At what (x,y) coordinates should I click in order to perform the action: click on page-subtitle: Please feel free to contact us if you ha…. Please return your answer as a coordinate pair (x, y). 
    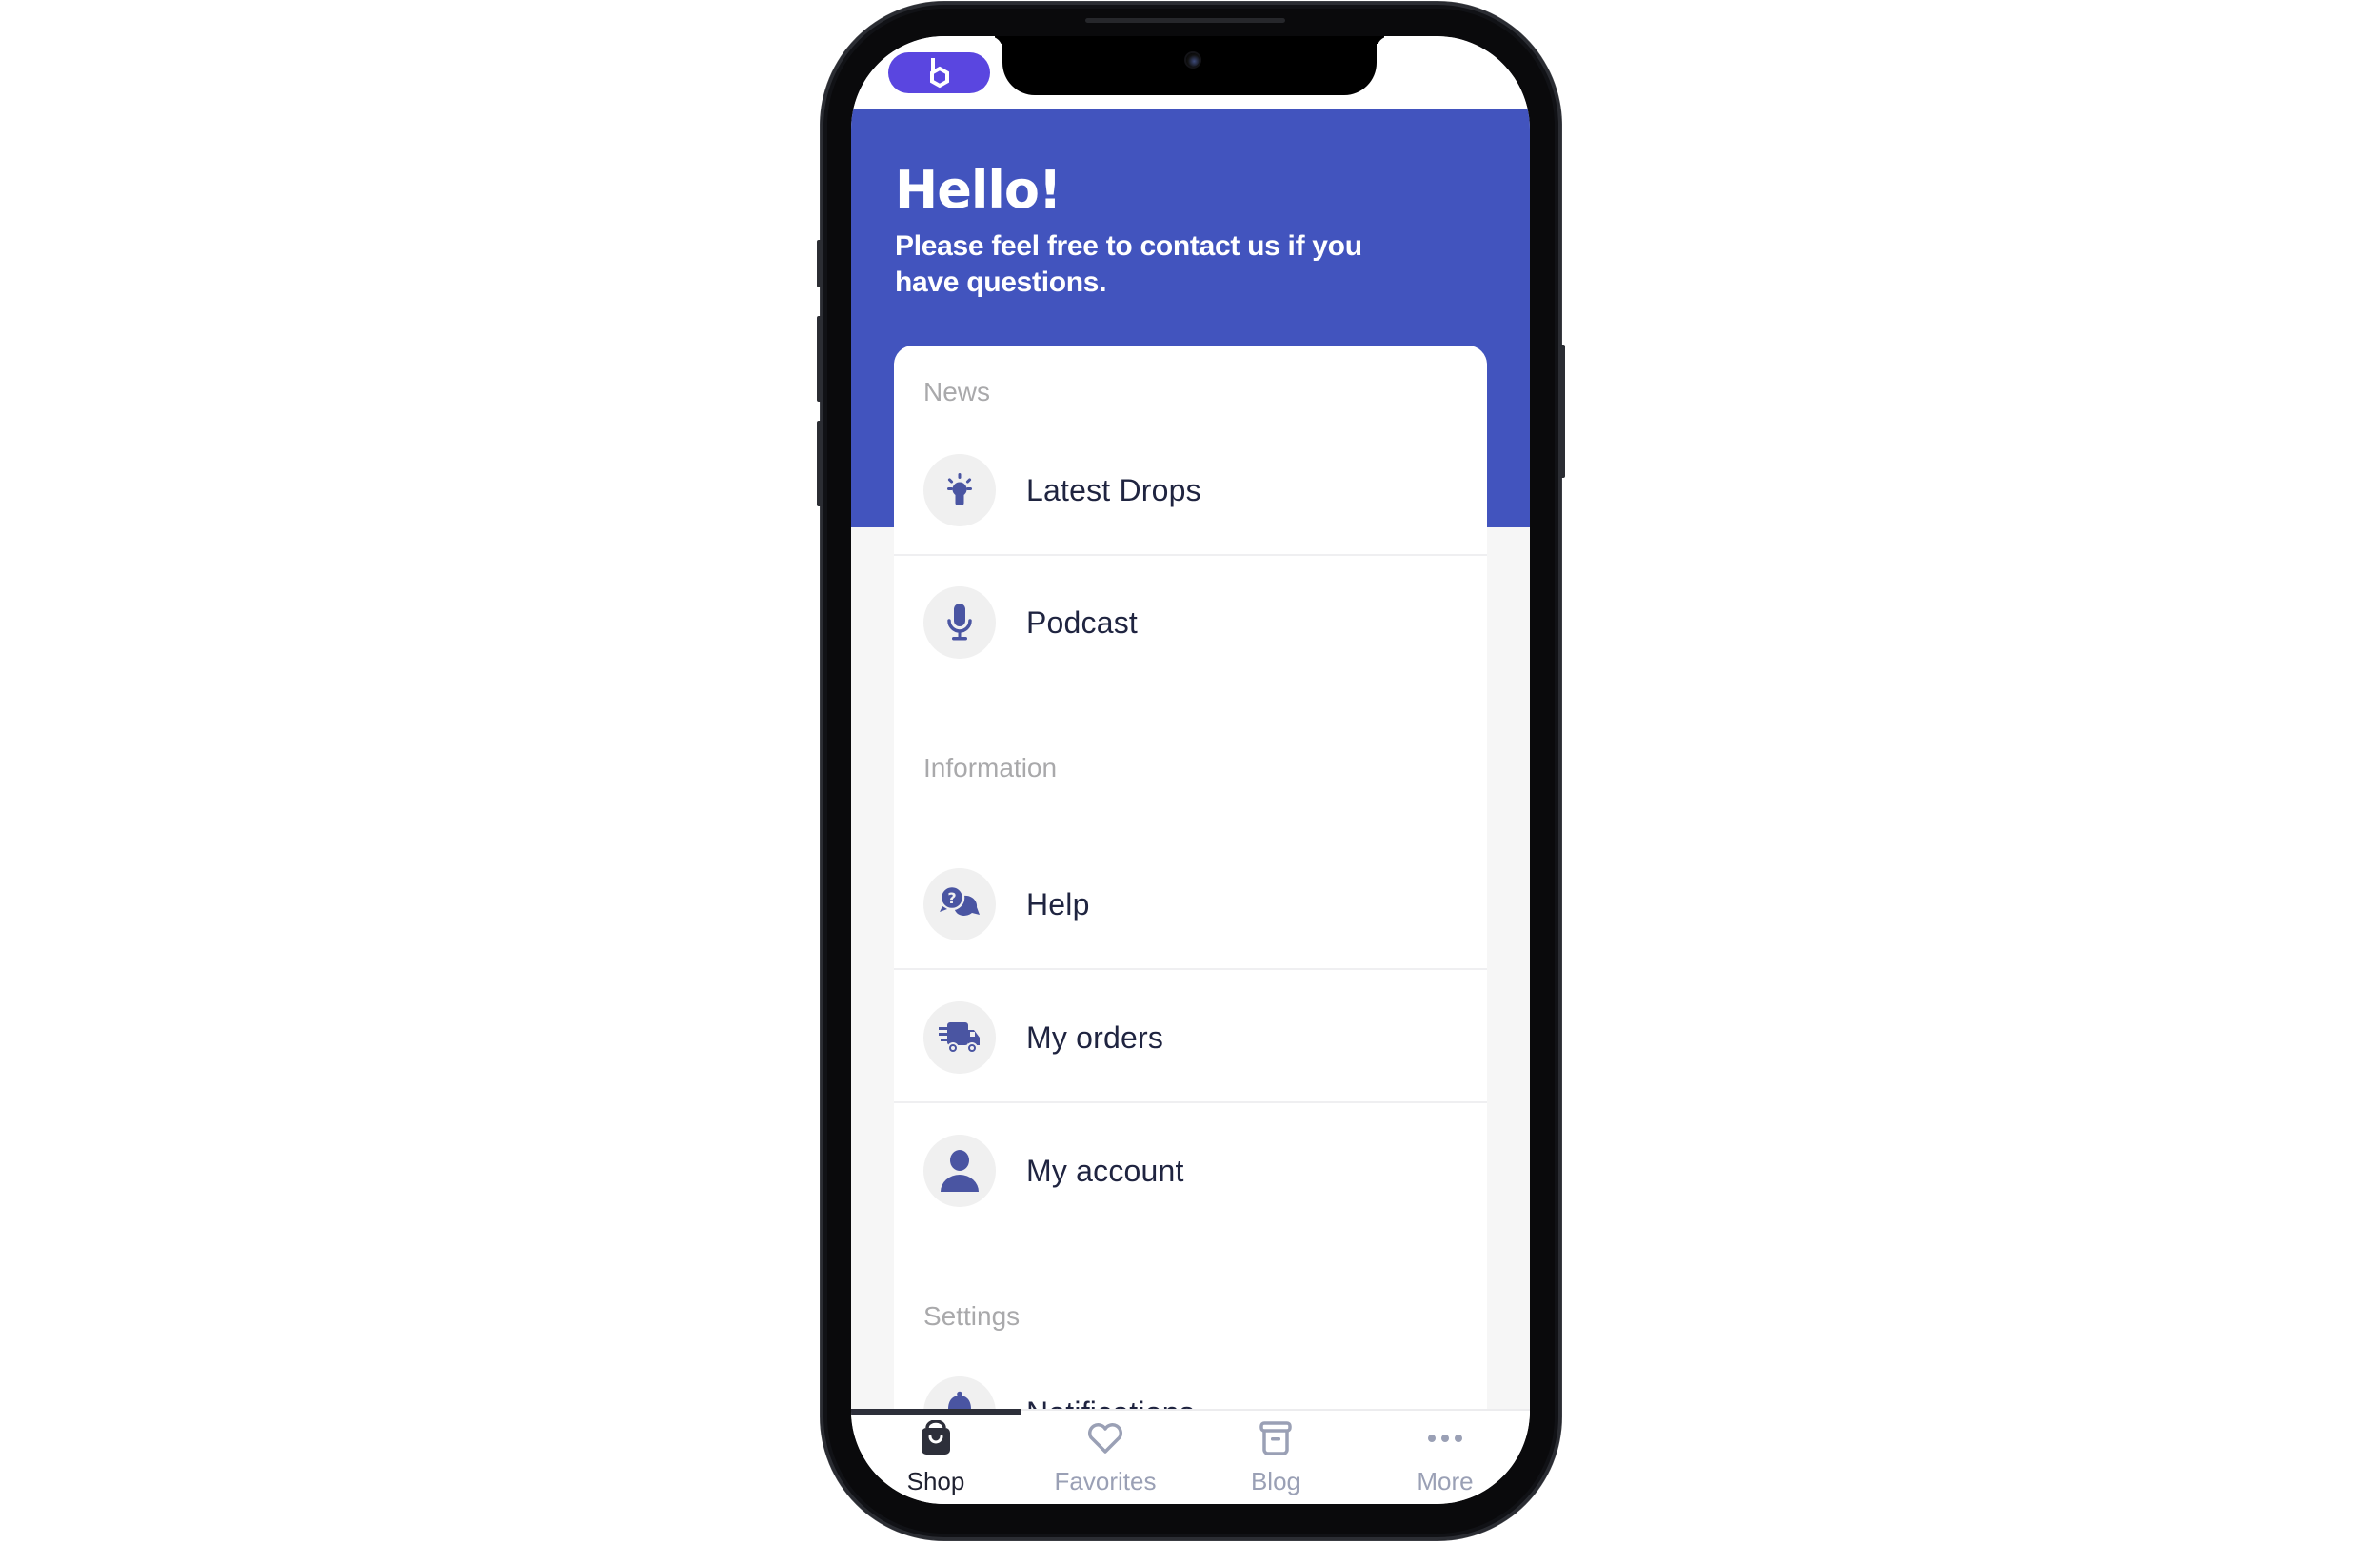
    Looking at the image, I should click on (1128, 264).